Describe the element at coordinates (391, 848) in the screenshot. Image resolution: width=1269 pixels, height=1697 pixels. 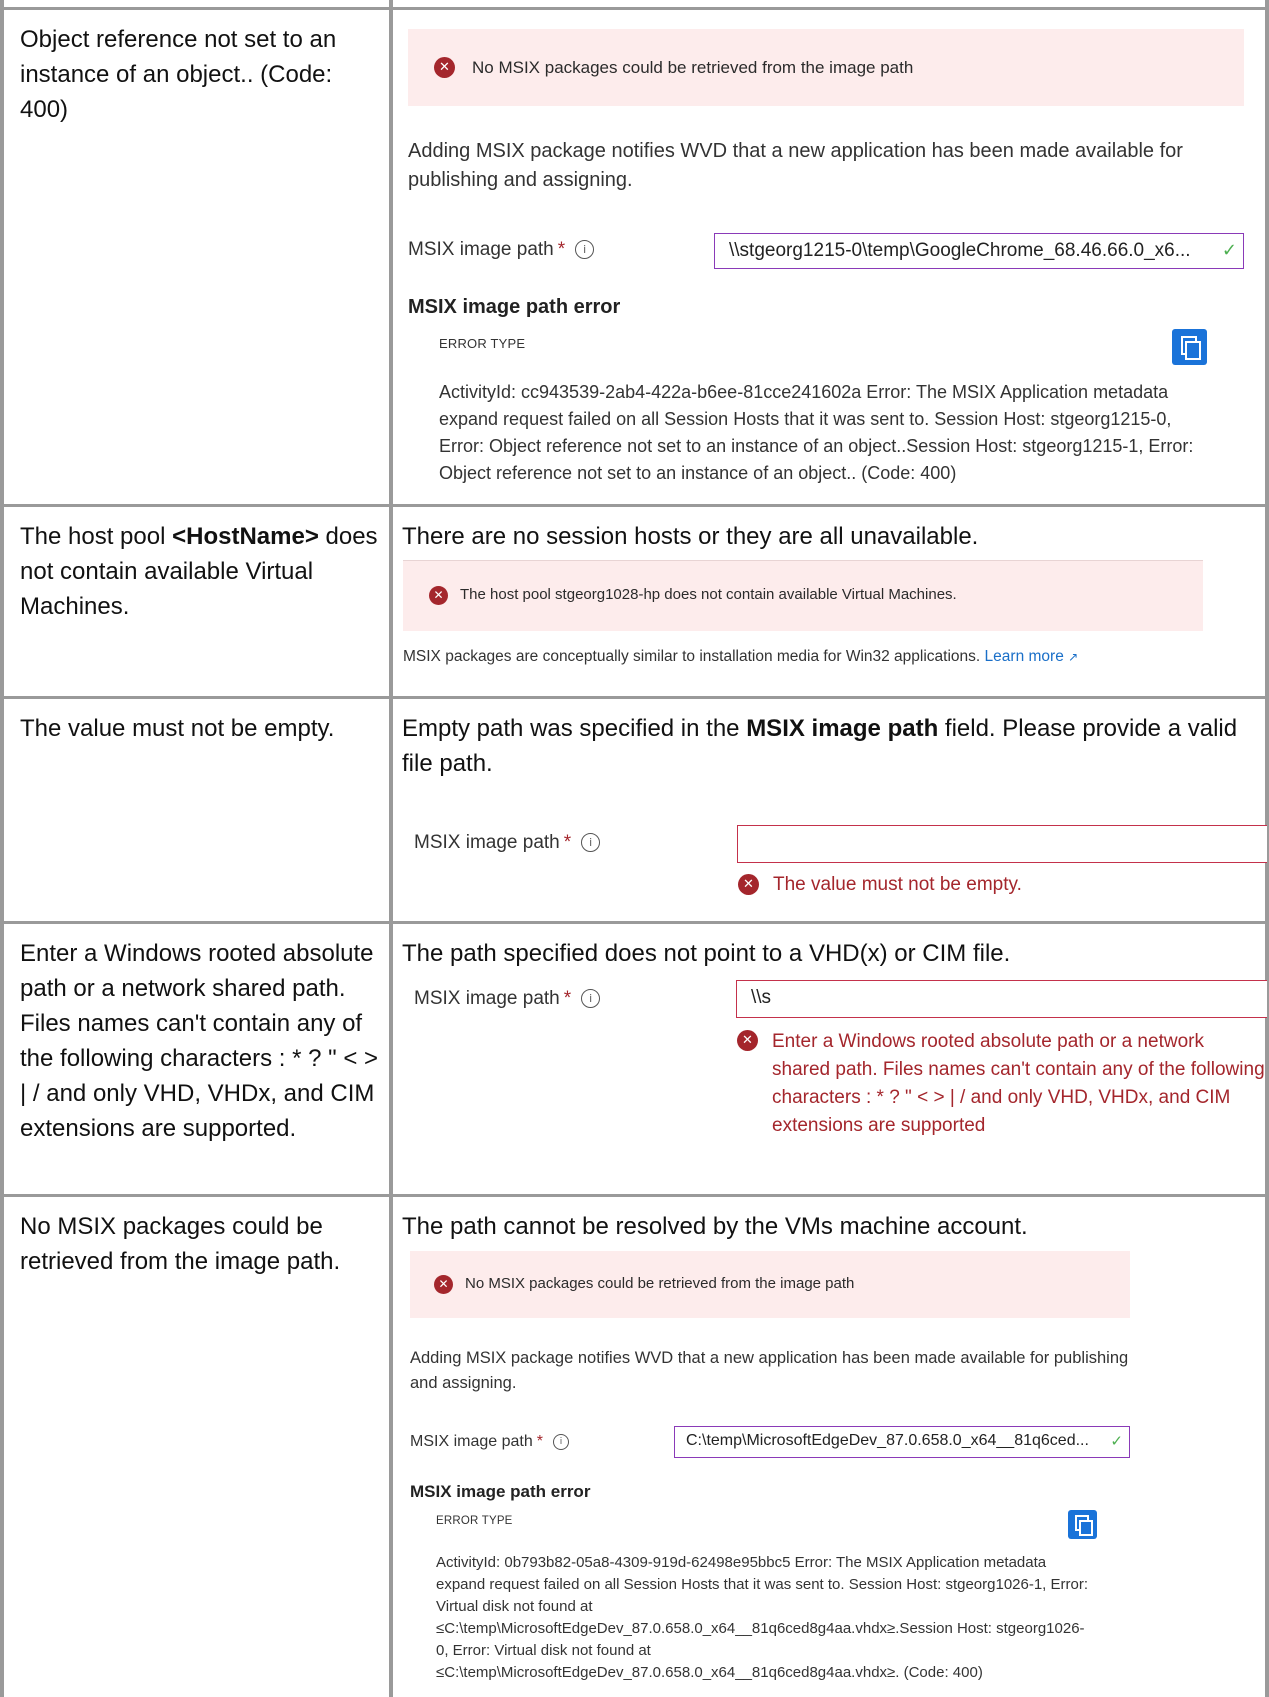
I see `table-column-divider` at that location.